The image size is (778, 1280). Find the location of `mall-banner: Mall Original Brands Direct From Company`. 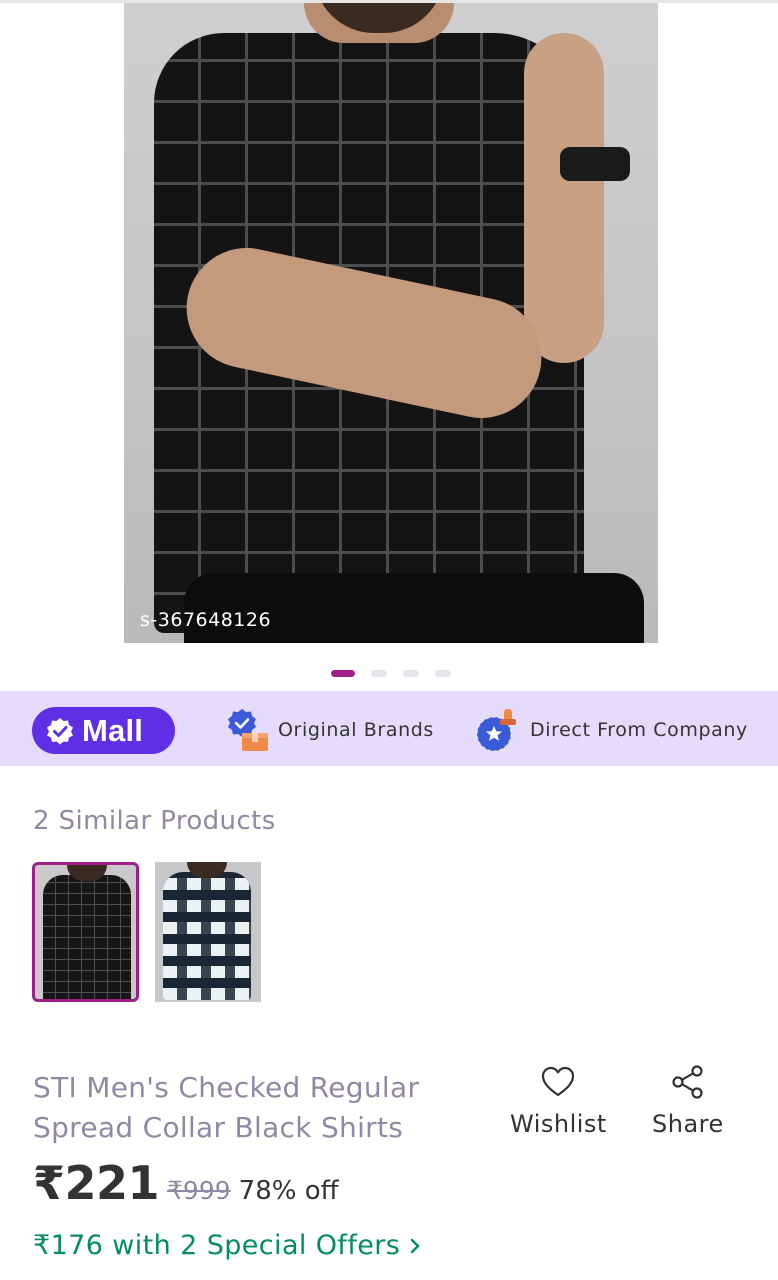

mall-banner: Mall Original Brands Direct From Company is located at coordinates (389, 728).